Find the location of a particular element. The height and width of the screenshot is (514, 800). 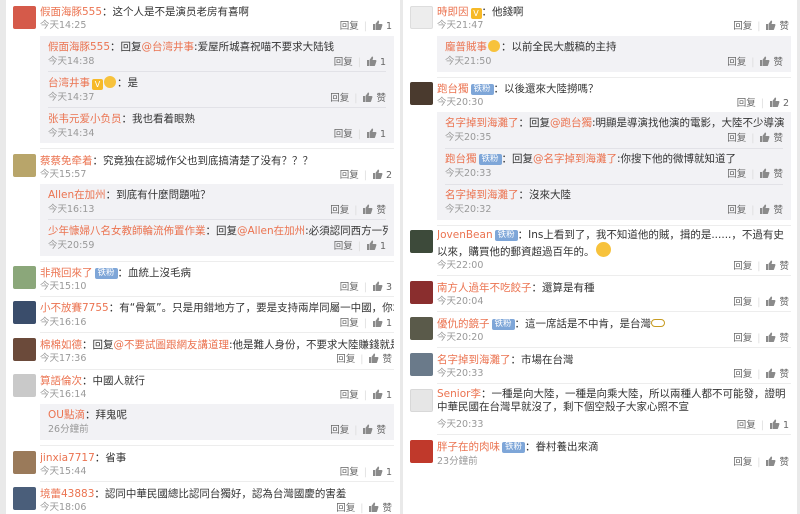

comment-line: 優仇的鏡子 铁粉 ：這一席話是不中肯，是台灣 is located at coordinates (614, 324).